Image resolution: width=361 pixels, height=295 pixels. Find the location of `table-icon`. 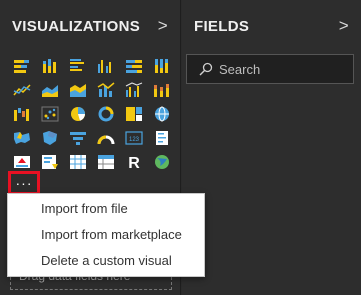

table-icon is located at coordinates (78, 162).